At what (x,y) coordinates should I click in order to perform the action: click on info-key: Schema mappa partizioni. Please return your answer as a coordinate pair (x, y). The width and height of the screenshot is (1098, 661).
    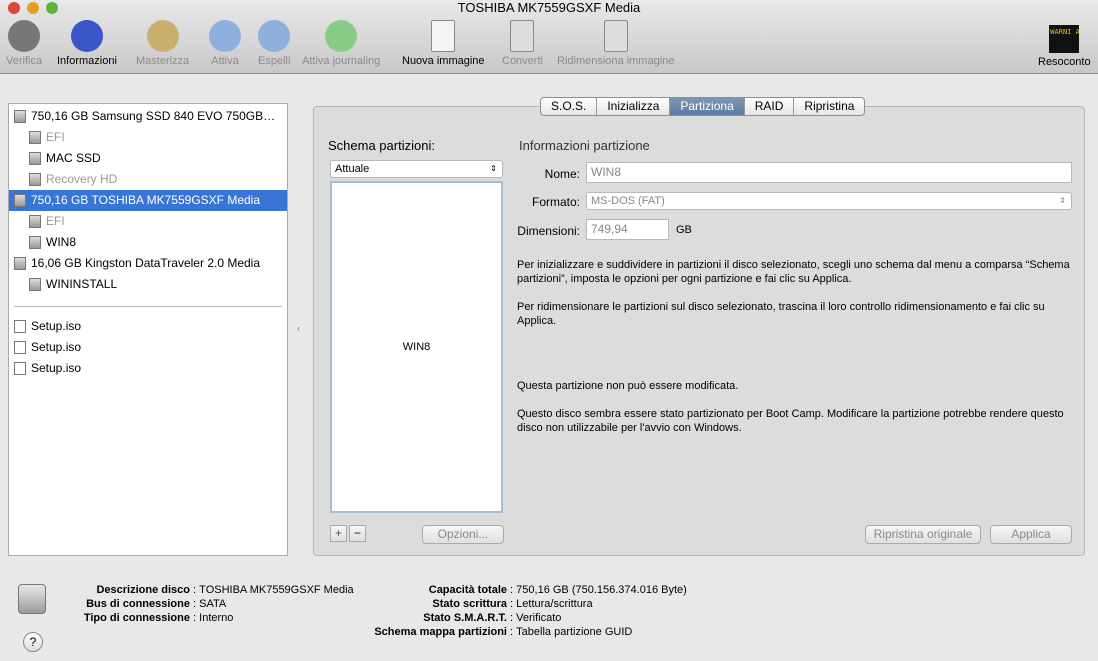
    Looking at the image, I should click on (440, 632).